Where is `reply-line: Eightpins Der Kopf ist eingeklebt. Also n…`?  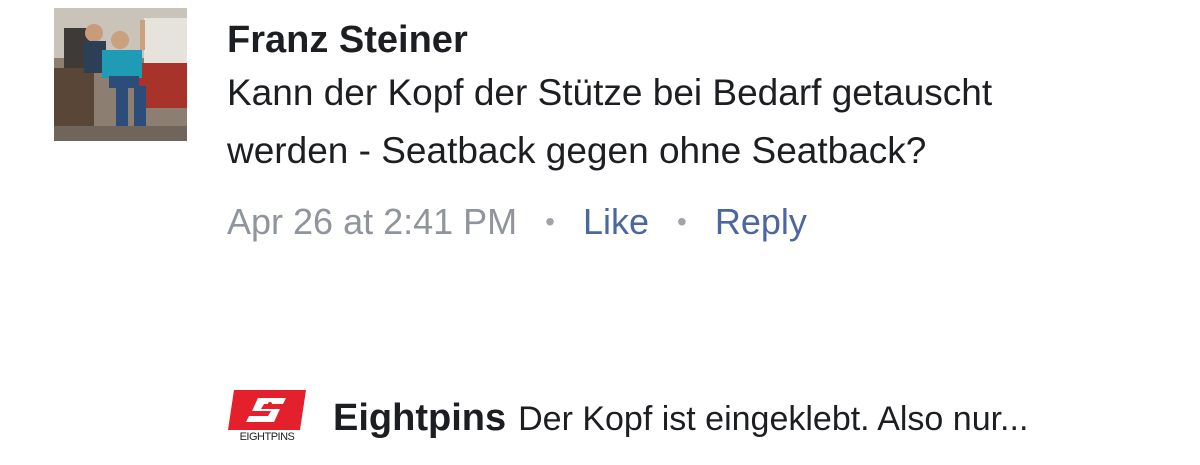 reply-line: Eightpins Der Kopf ist eingeklebt. Also n… is located at coordinates (680, 422).